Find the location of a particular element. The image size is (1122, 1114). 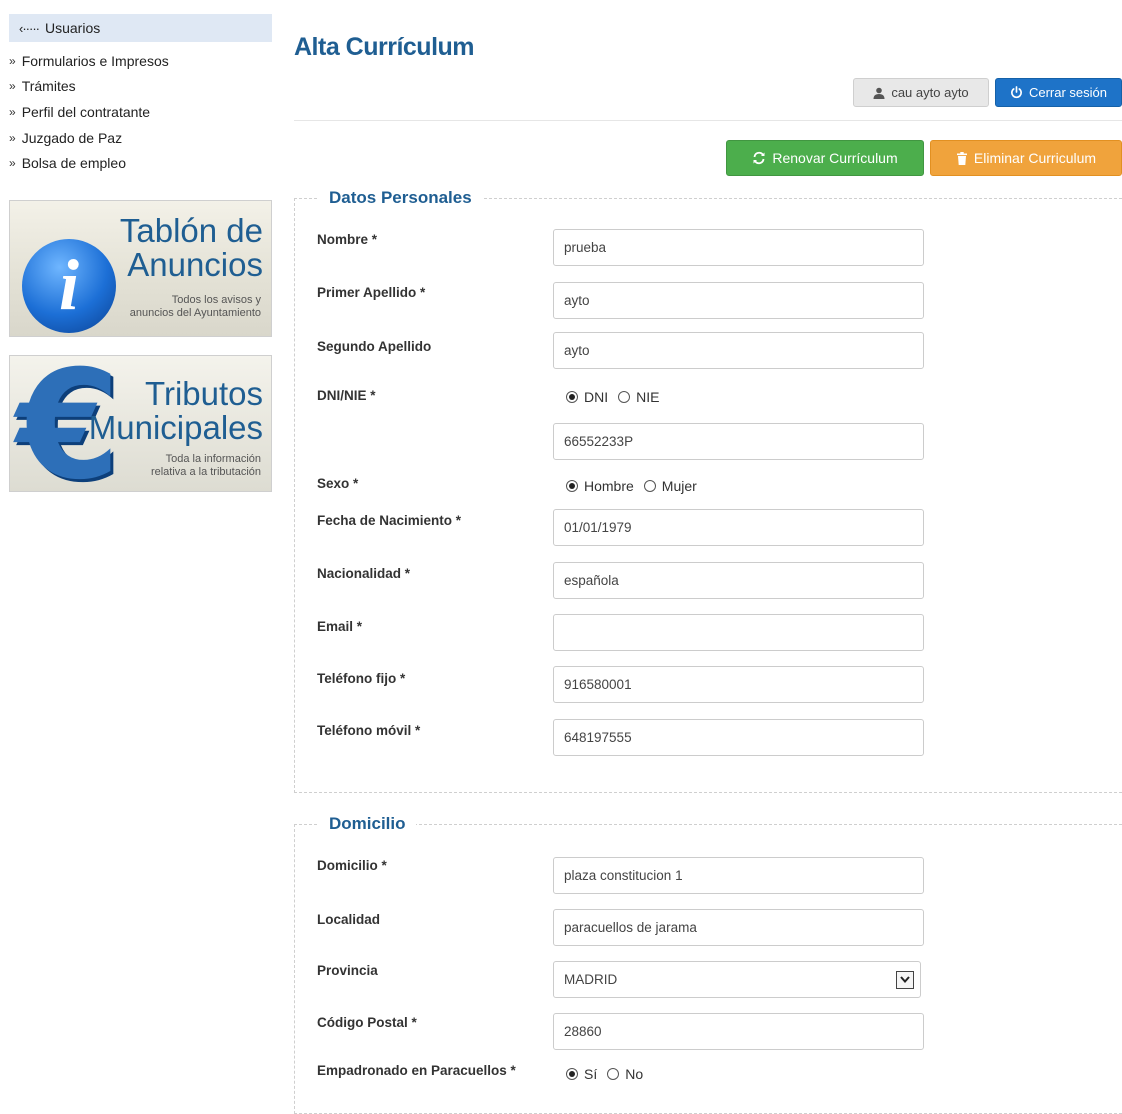

dni-nie-radio-group: DNI NIE is located at coordinates (617, 397).